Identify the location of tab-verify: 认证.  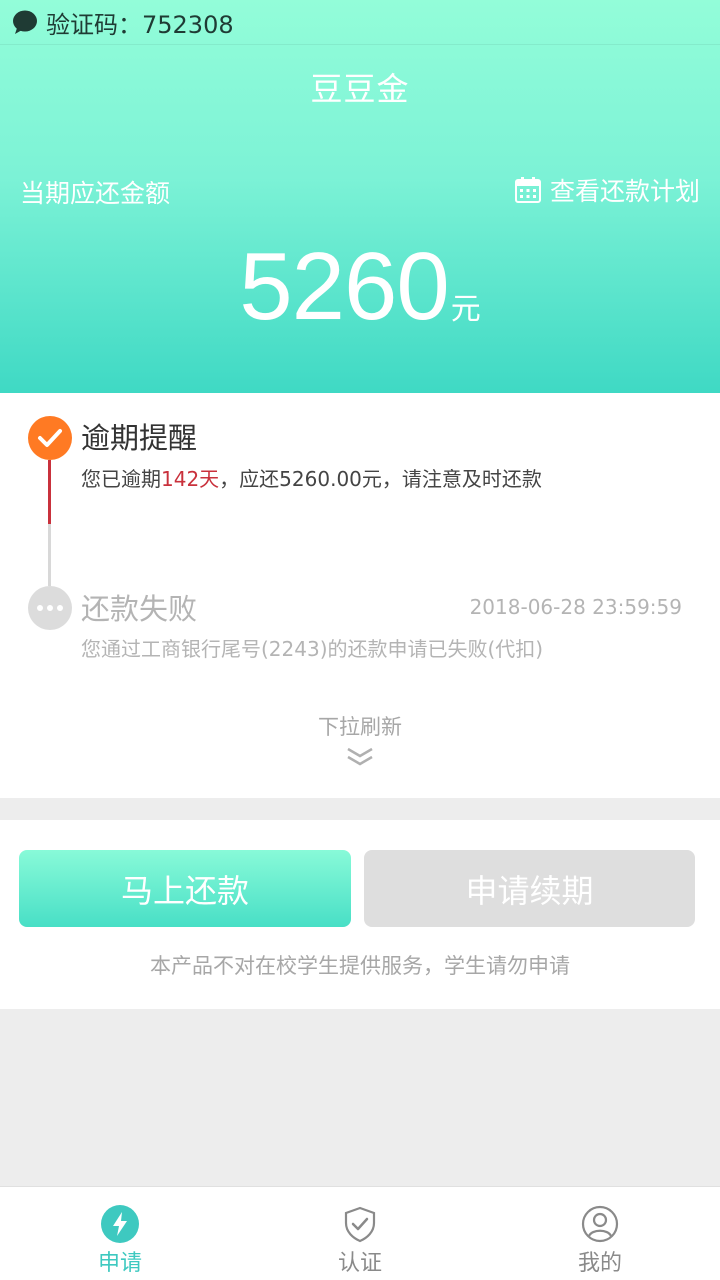
(360, 1233).